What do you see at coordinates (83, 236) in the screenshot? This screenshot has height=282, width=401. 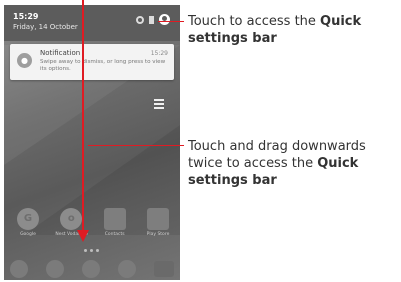 I see `drag-arrow-head` at bounding box center [83, 236].